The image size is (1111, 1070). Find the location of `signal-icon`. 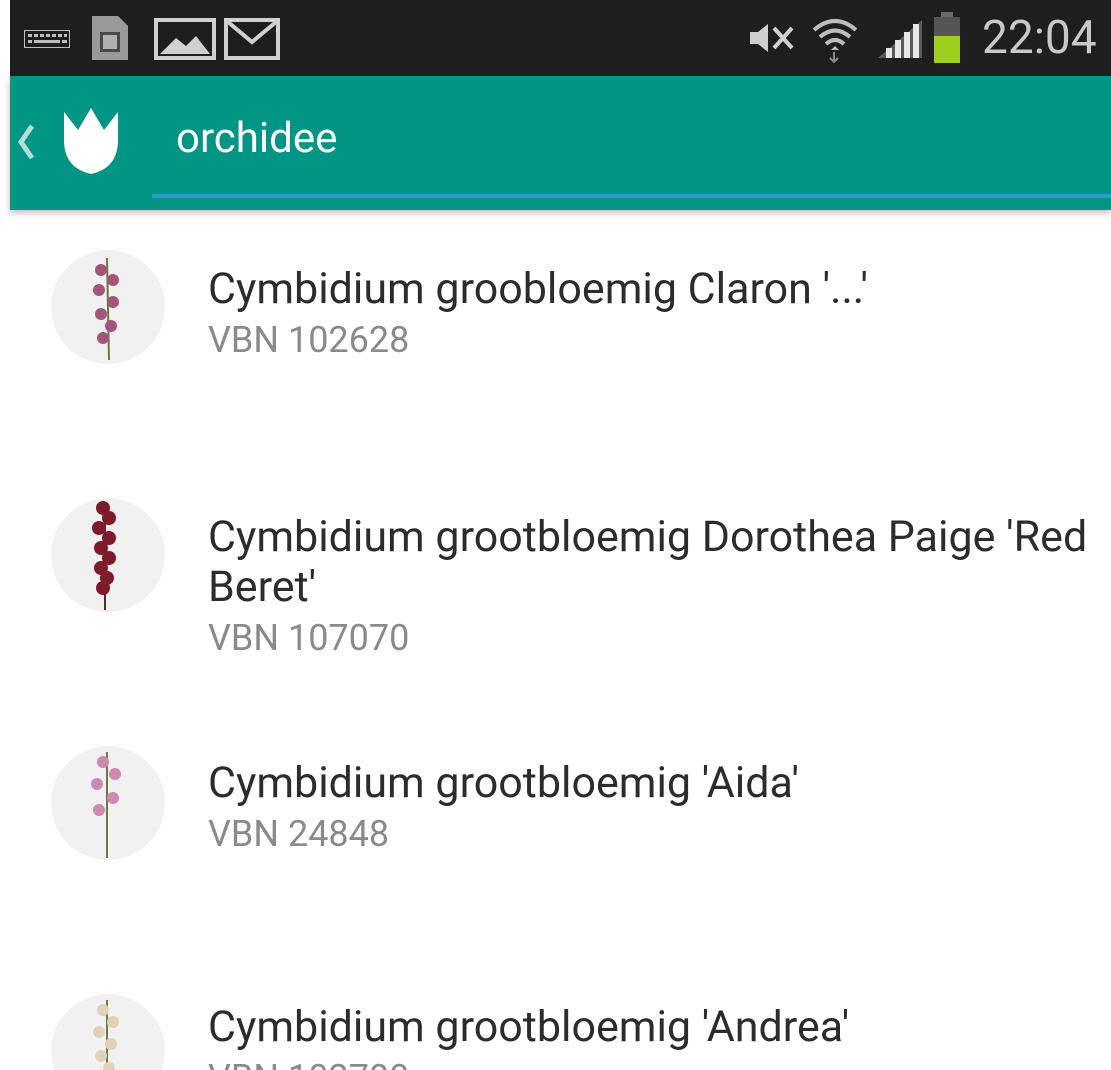

signal-icon is located at coordinates (900, 39).